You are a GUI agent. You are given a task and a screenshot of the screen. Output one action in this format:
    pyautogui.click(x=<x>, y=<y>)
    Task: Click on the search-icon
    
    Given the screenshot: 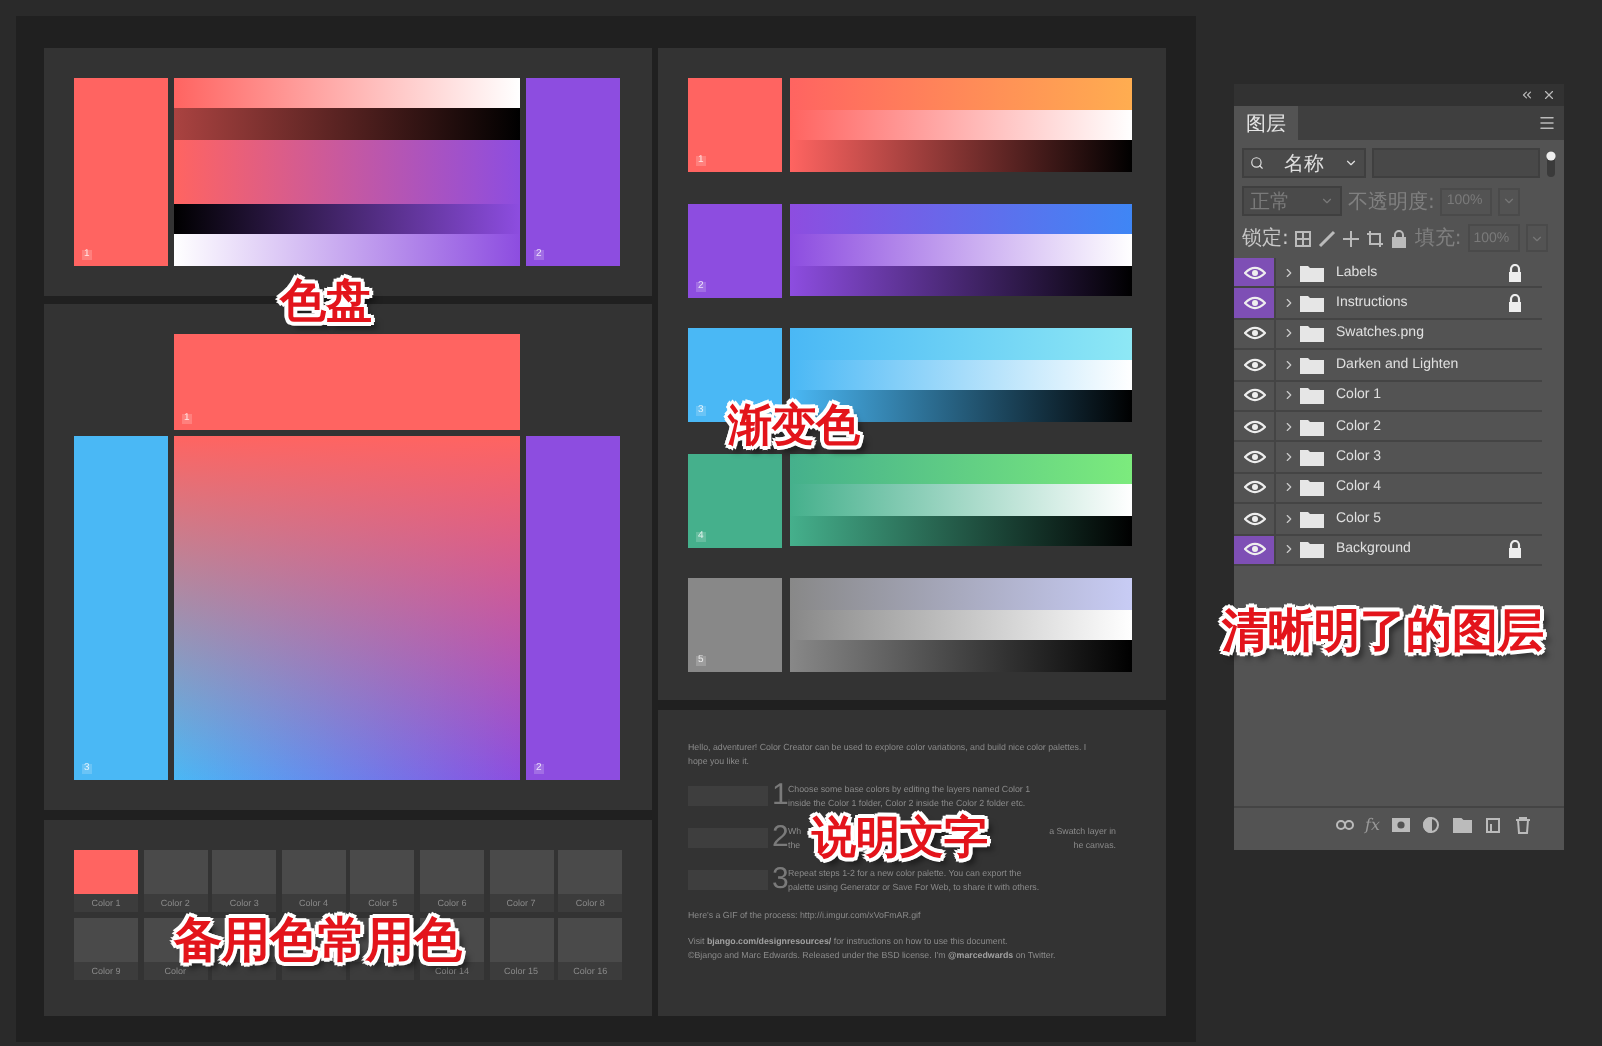 What is the action you would take?
    pyautogui.click(x=1257, y=163)
    